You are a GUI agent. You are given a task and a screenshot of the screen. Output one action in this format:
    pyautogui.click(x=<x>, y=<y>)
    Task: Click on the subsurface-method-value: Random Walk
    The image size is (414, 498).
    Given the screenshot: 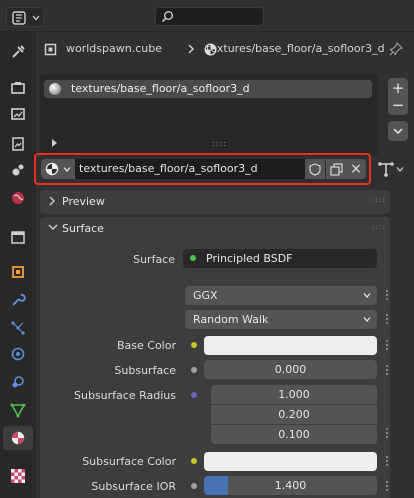 What is the action you would take?
    pyautogui.click(x=231, y=319)
    